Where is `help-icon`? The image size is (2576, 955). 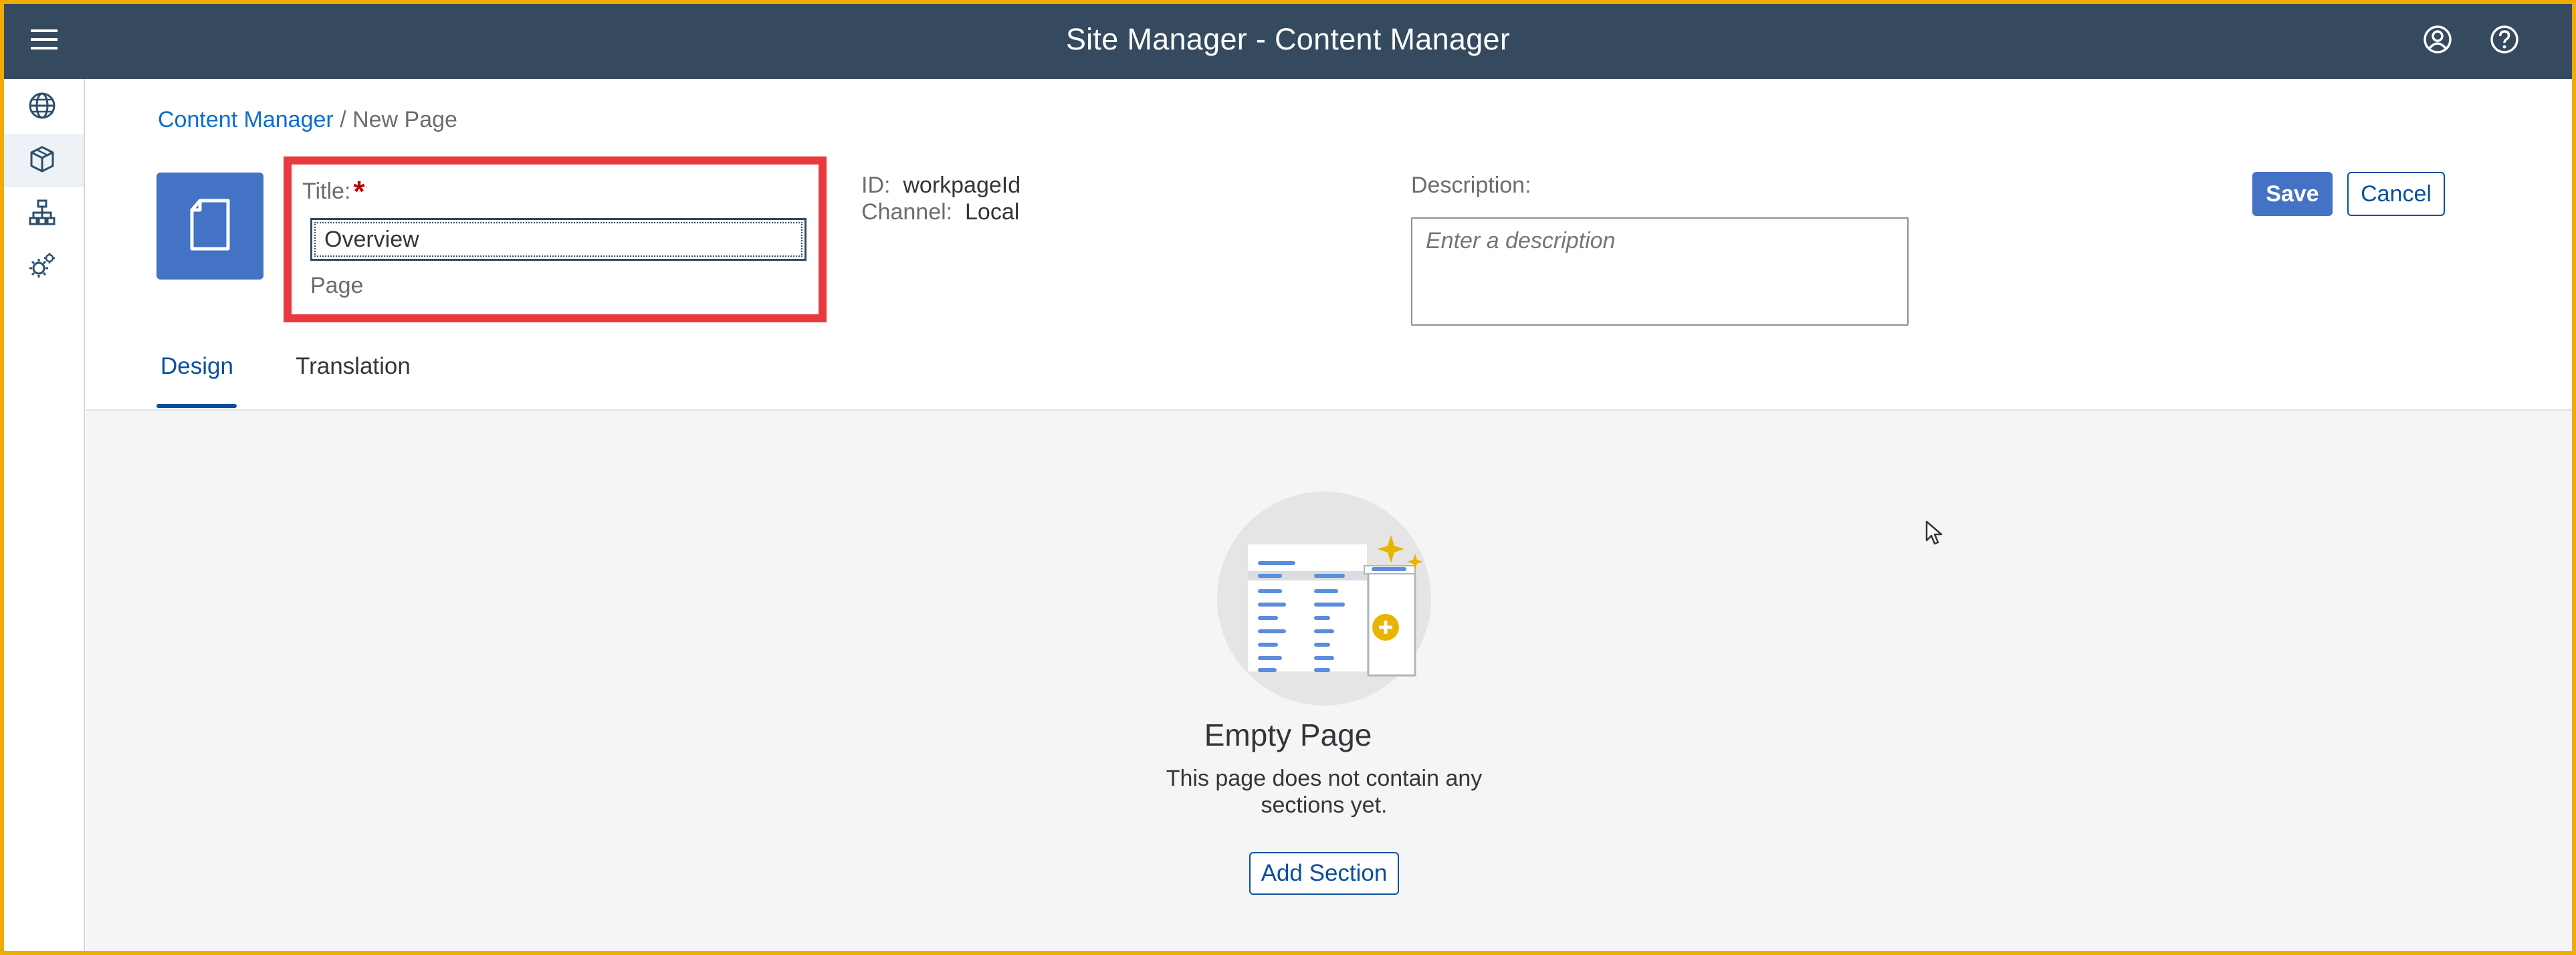 help-icon is located at coordinates (2504, 39).